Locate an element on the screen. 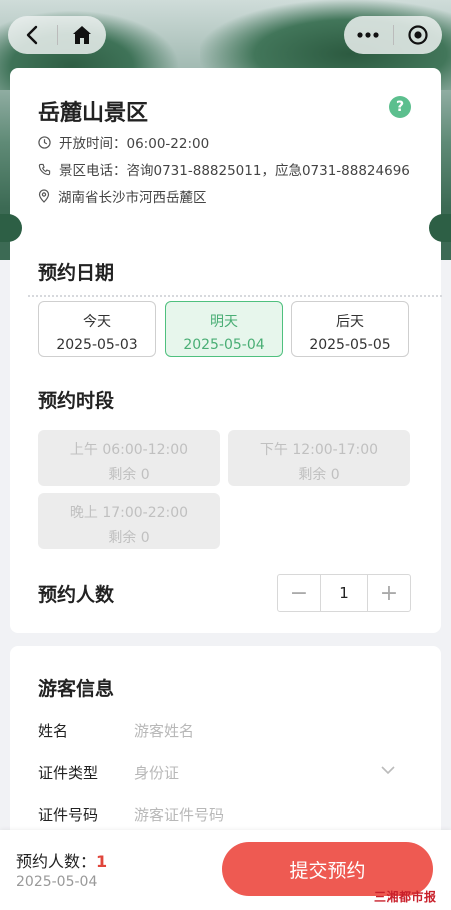 This screenshot has height=910, width=451. ticket-notch-left is located at coordinates (11, 228).